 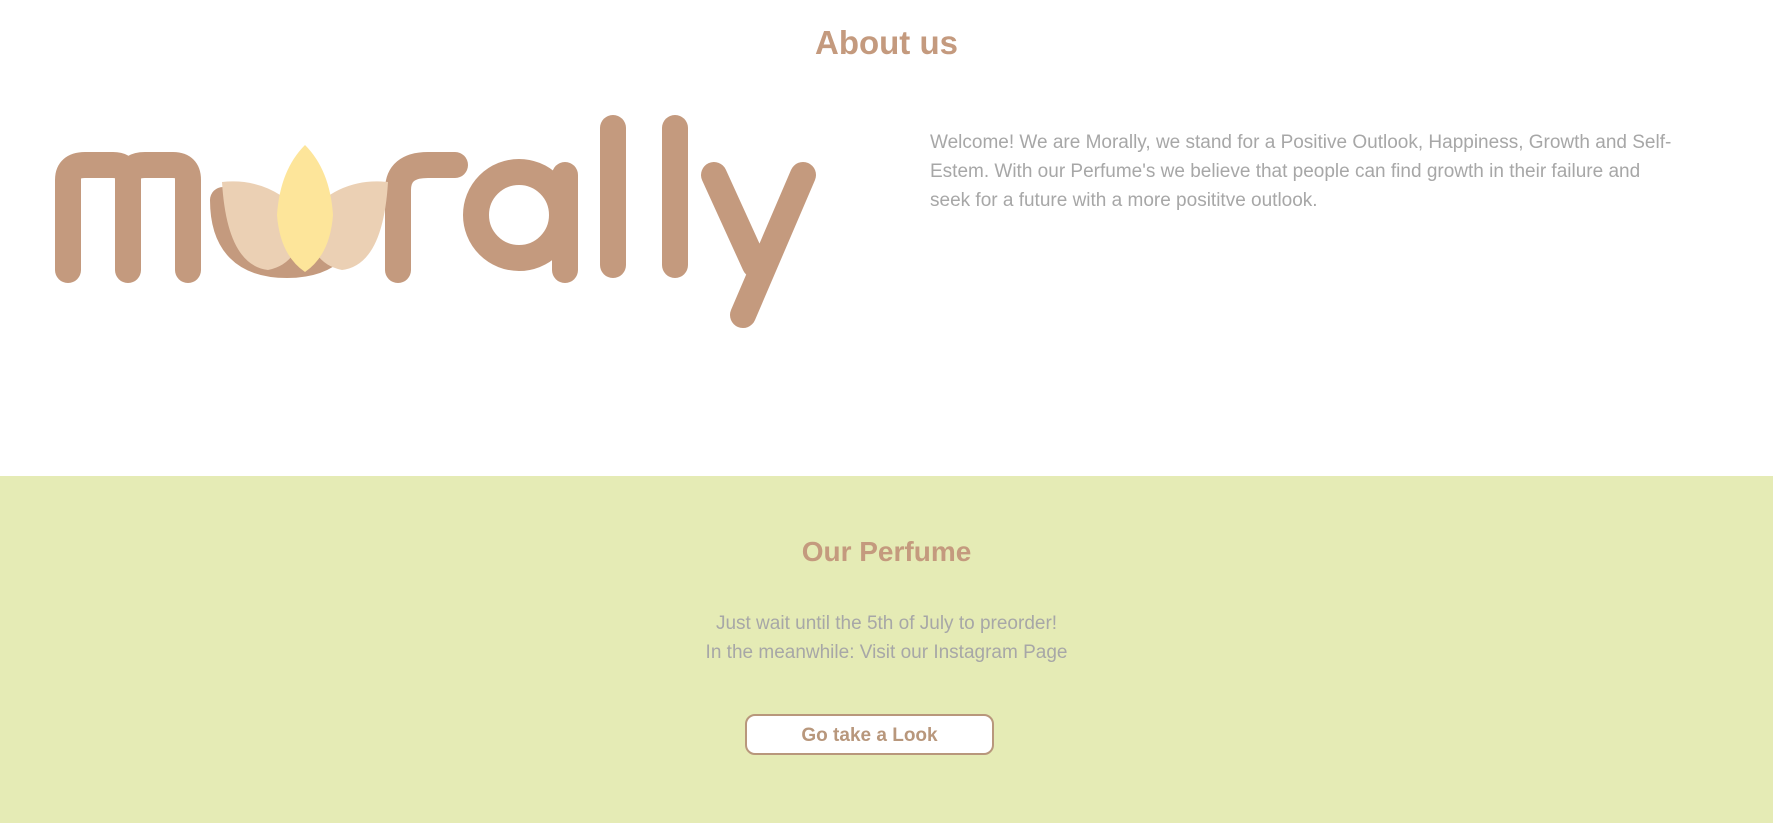 I want to click on logo-letter-r, so click(x=426, y=217).